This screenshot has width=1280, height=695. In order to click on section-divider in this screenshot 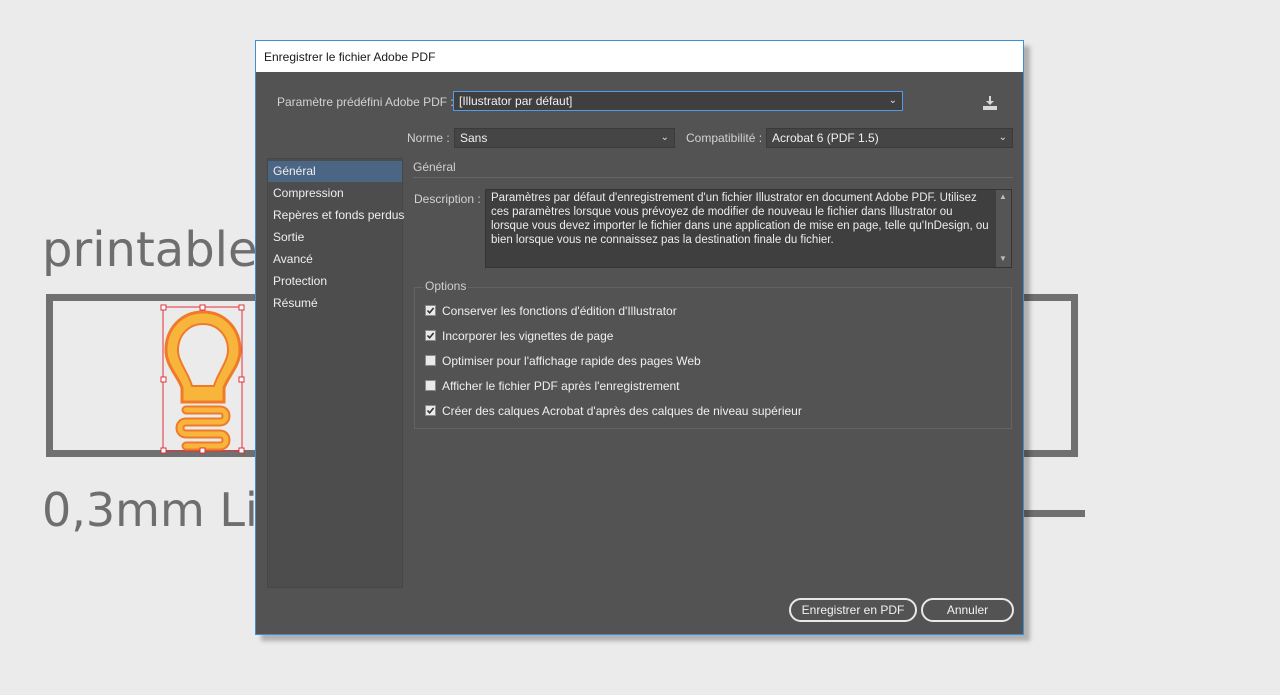, I will do `click(713, 177)`.